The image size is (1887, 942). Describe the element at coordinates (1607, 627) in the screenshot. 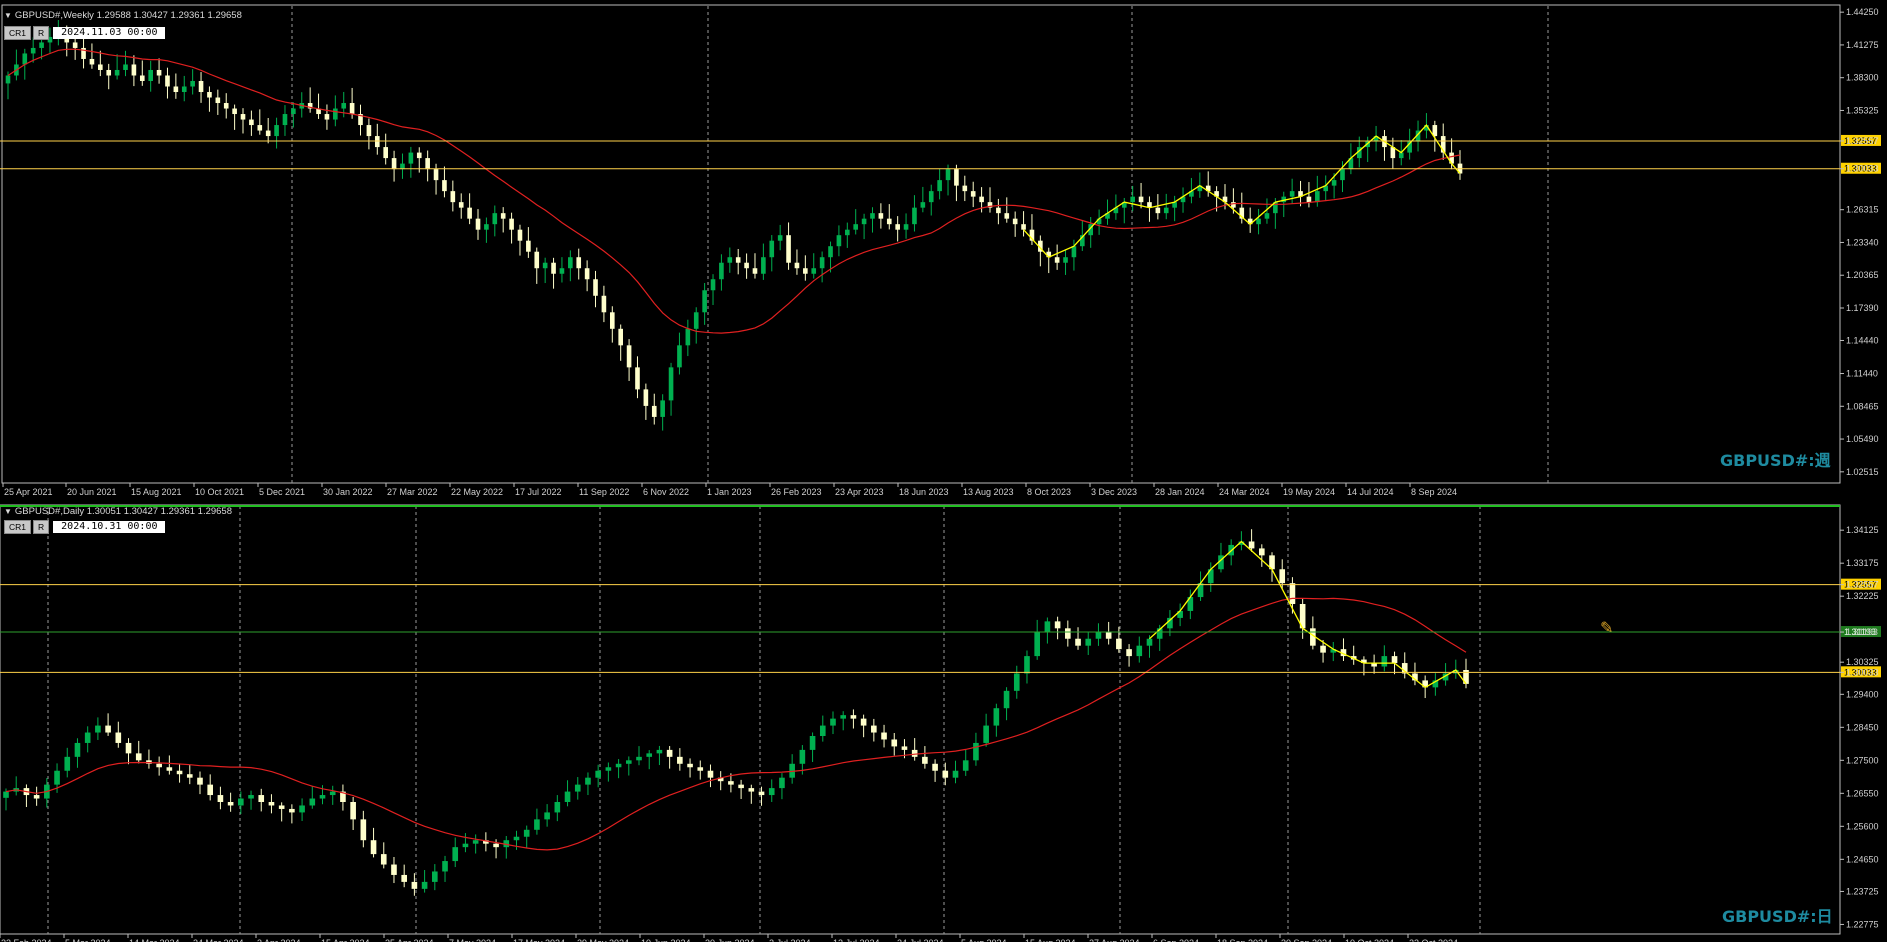

I see `crosshair-cursor-icon: ✎` at that location.